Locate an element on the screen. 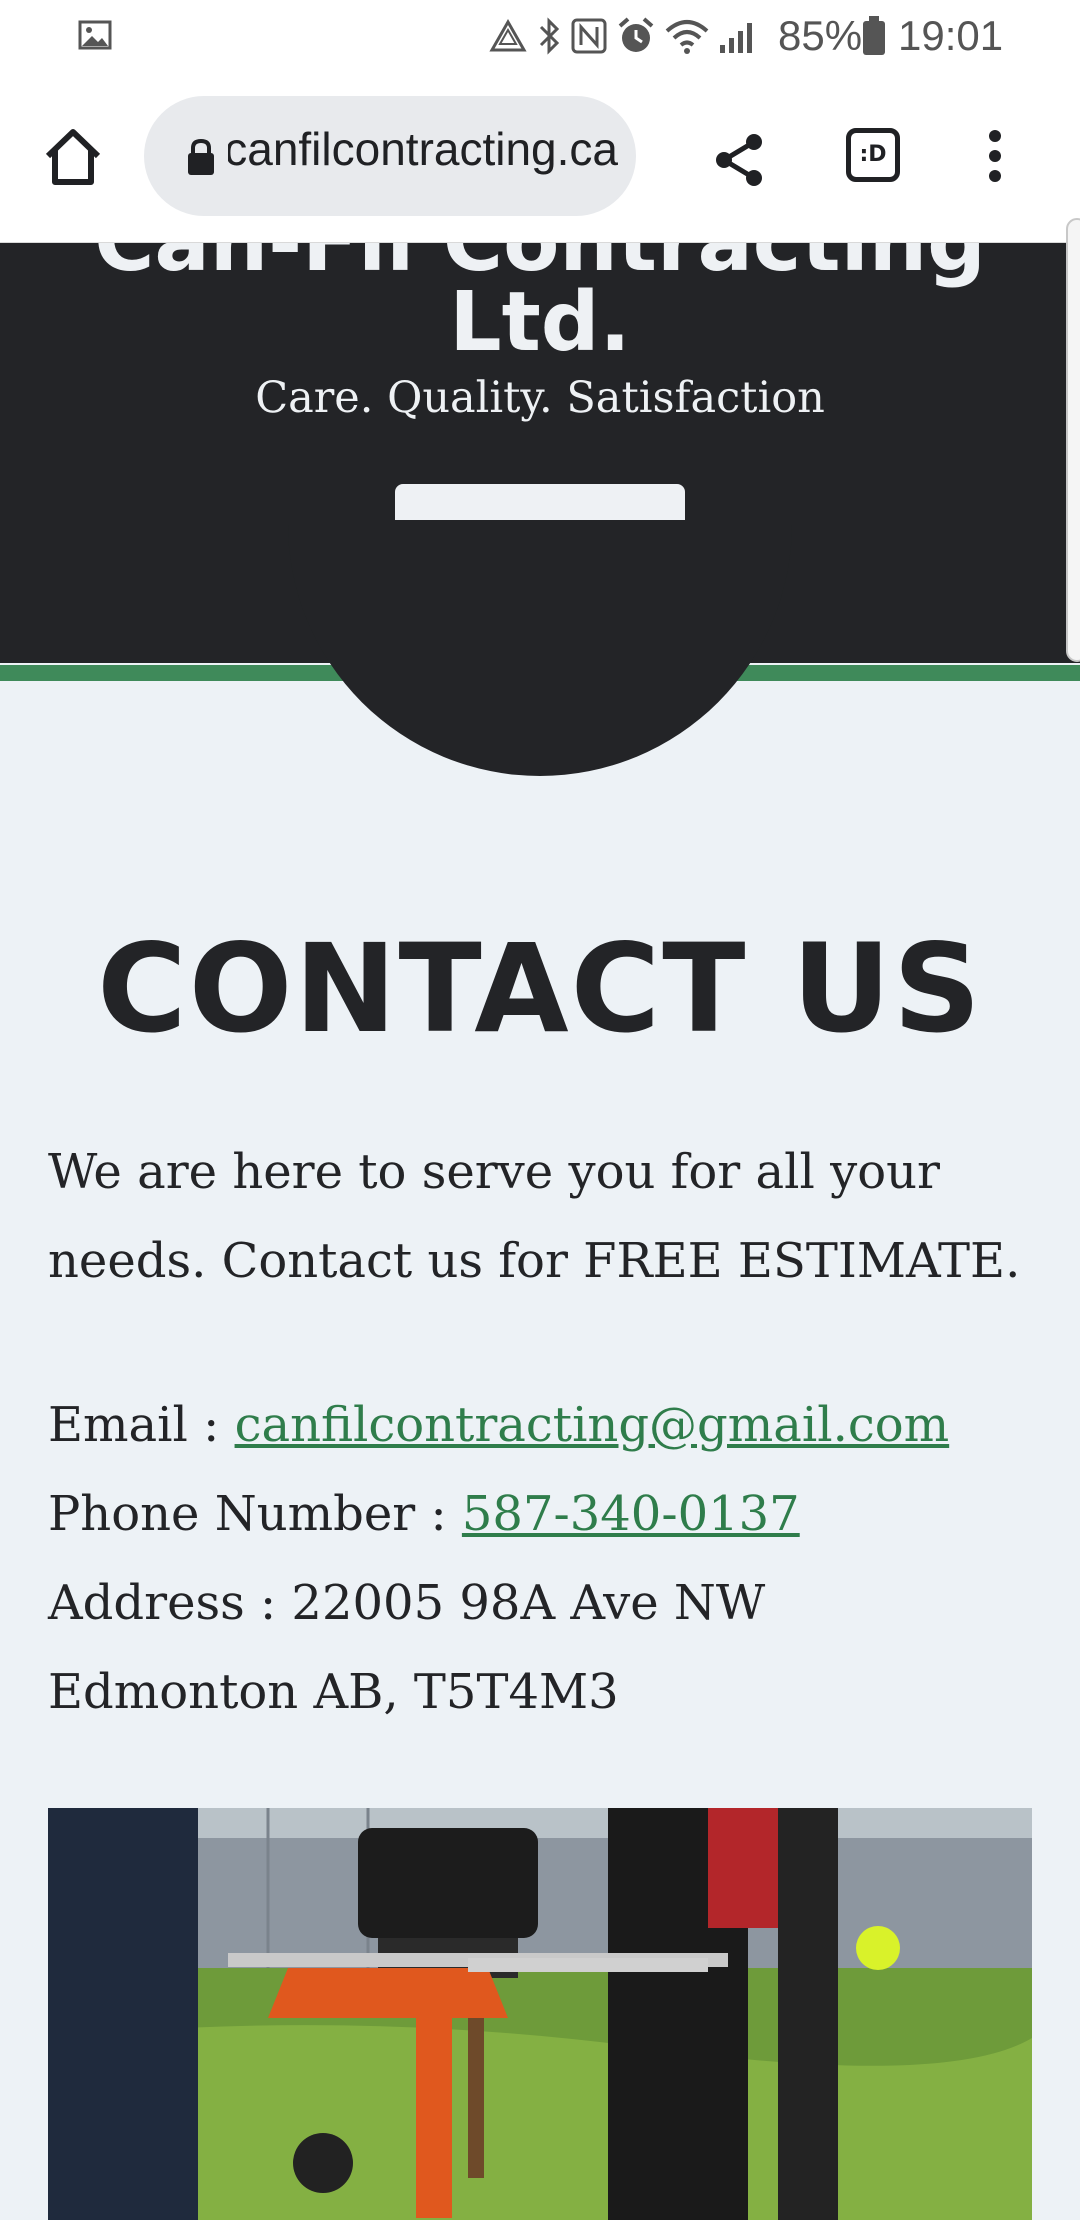 This screenshot has height=2220, width=1080. battery-percentage: 85% is located at coordinates (820, 35).